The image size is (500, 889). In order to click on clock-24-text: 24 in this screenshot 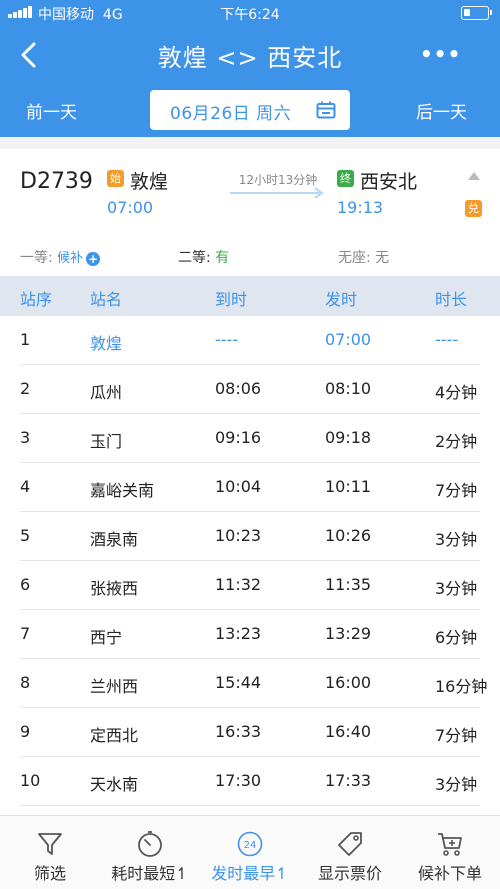, I will do `click(250, 845)`.